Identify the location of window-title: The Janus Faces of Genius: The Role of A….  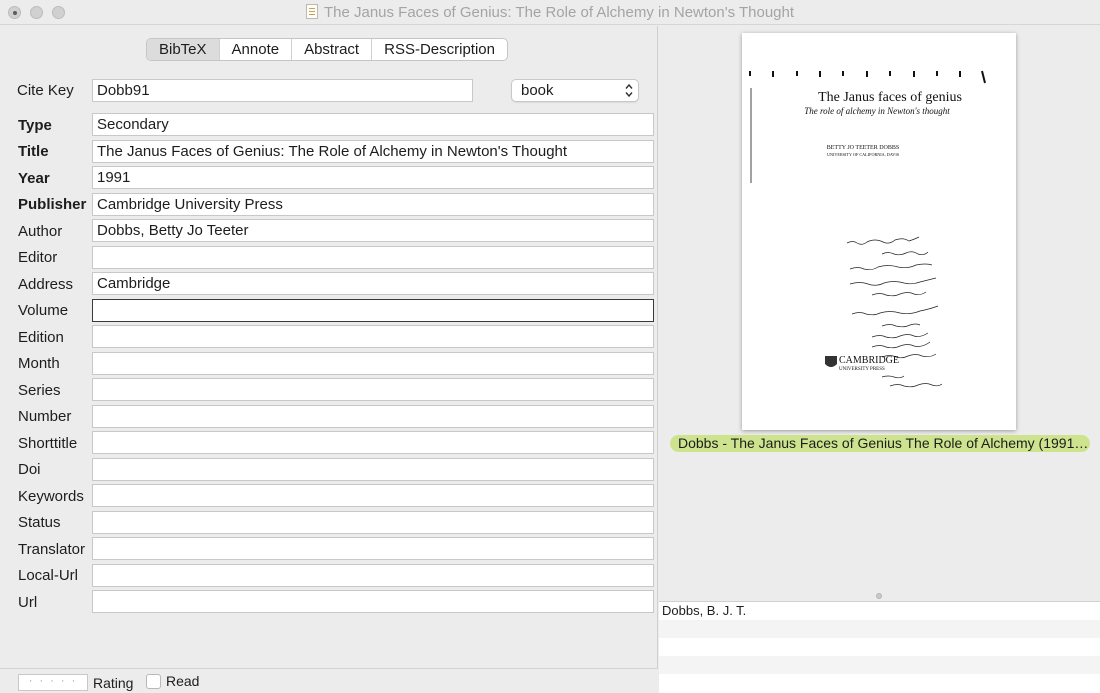
(559, 12).